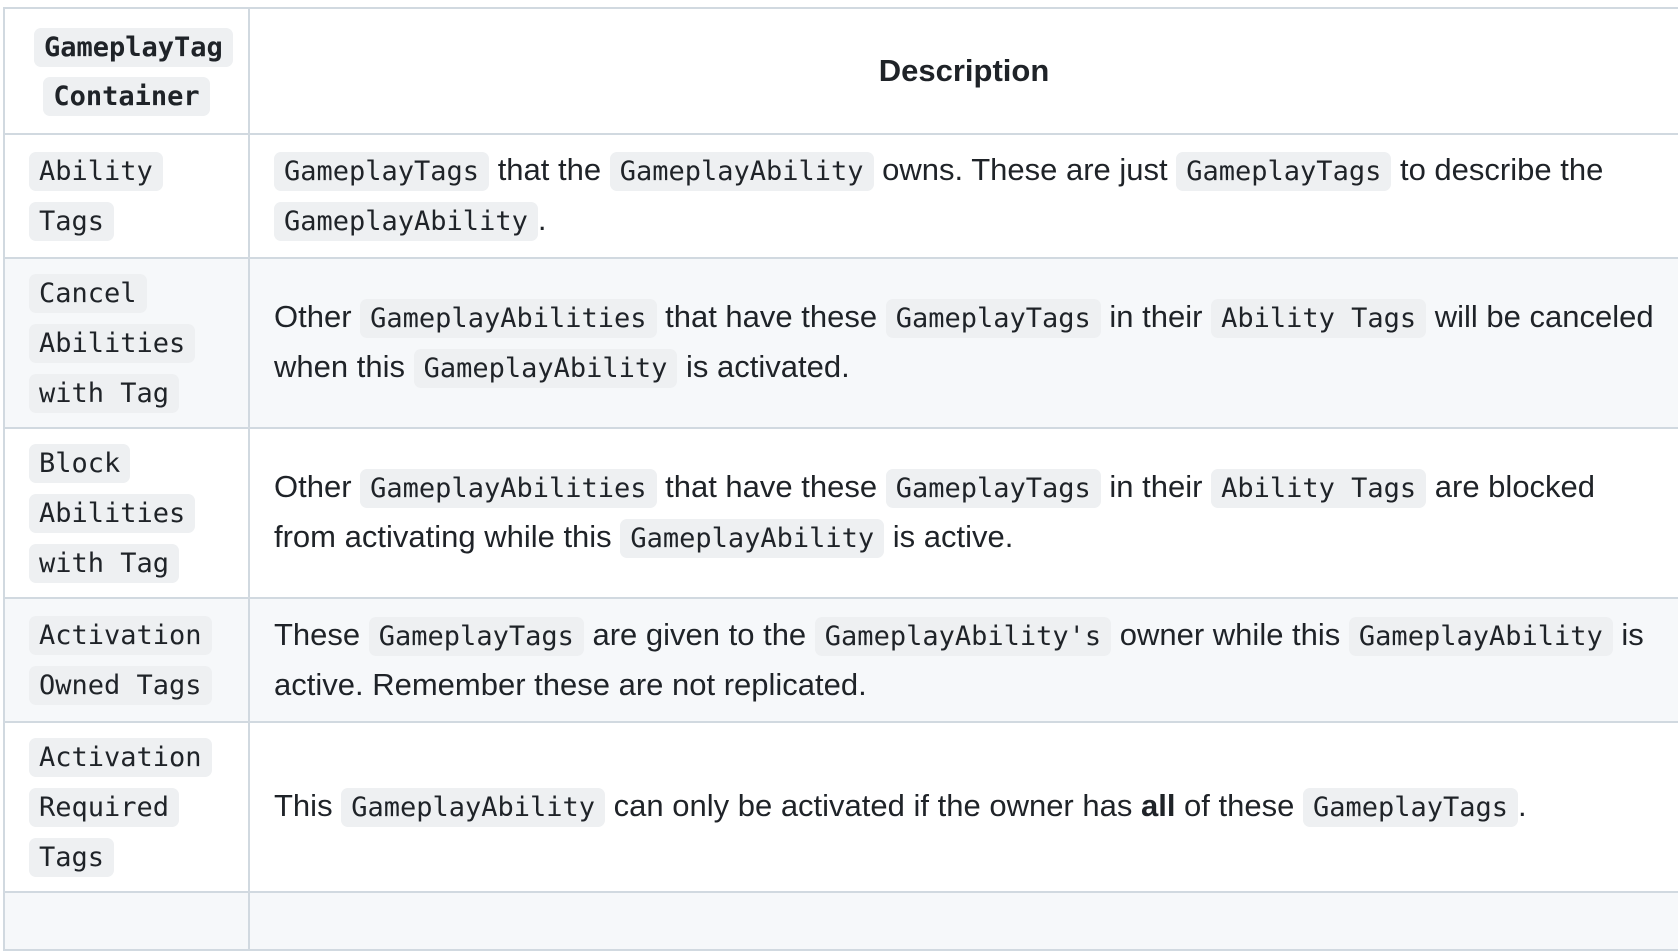 The width and height of the screenshot is (1678, 951). Describe the element at coordinates (763, 366) in the screenshot. I see `description-text: is activated.` at that location.